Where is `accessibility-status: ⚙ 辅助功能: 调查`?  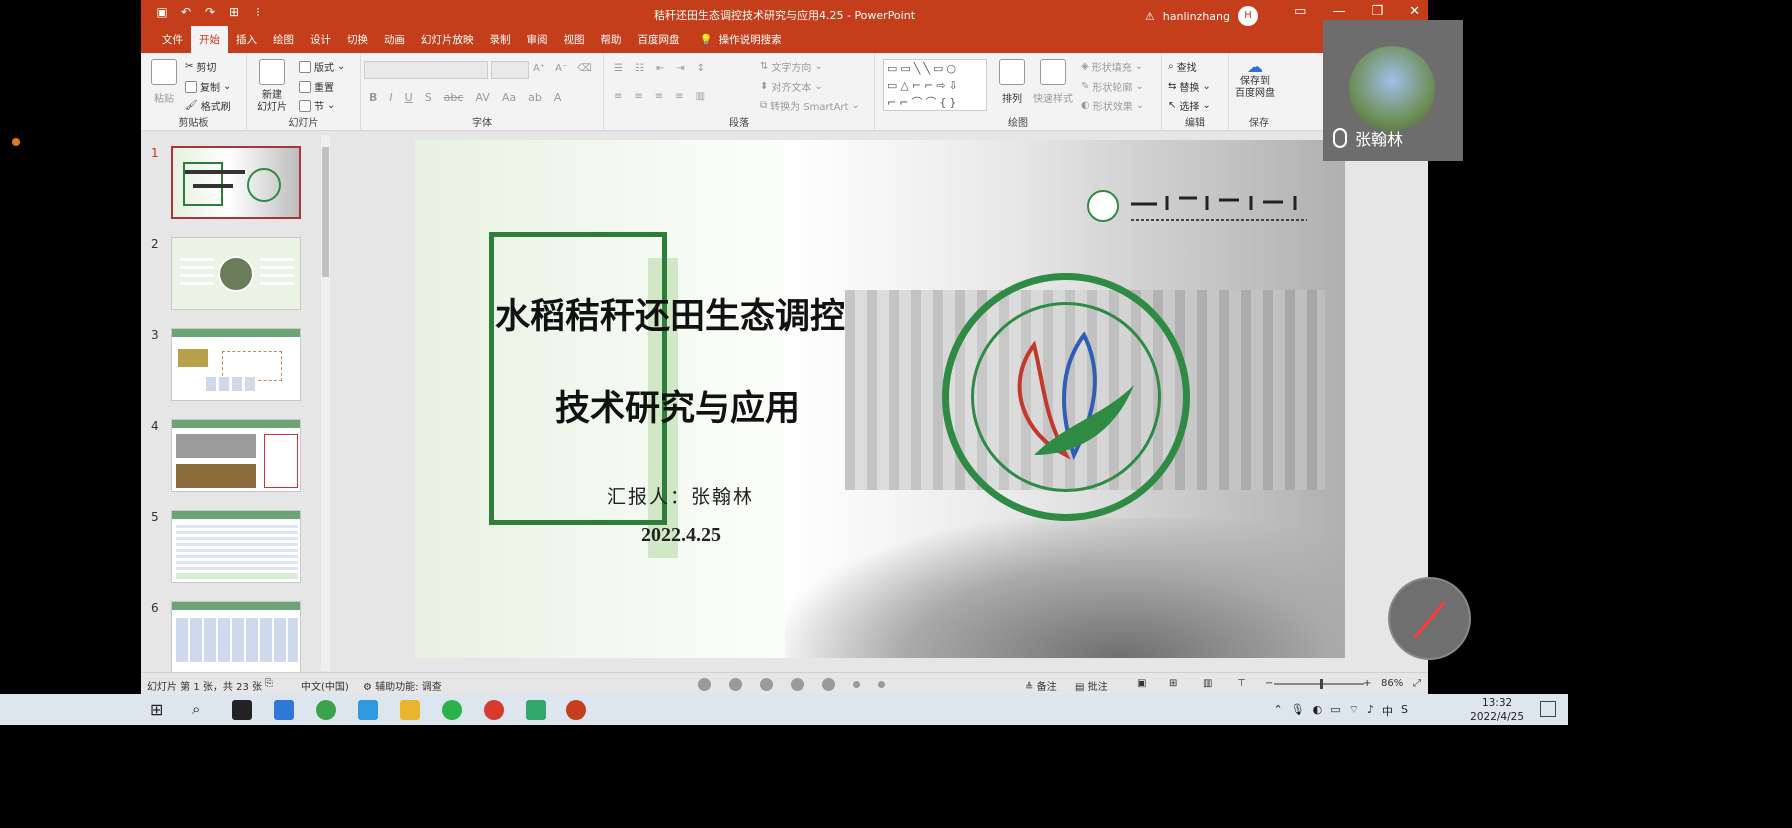 accessibility-status: ⚙ 辅助功能: 调查 is located at coordinates (402, 685).